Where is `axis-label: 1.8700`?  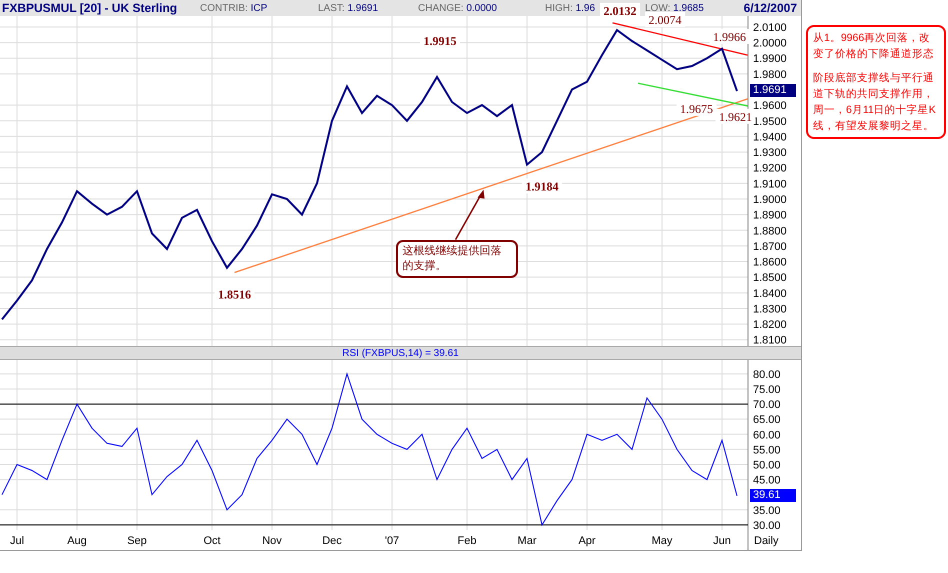 axis-label: 1.8700 is located at coordinates (770, 246).